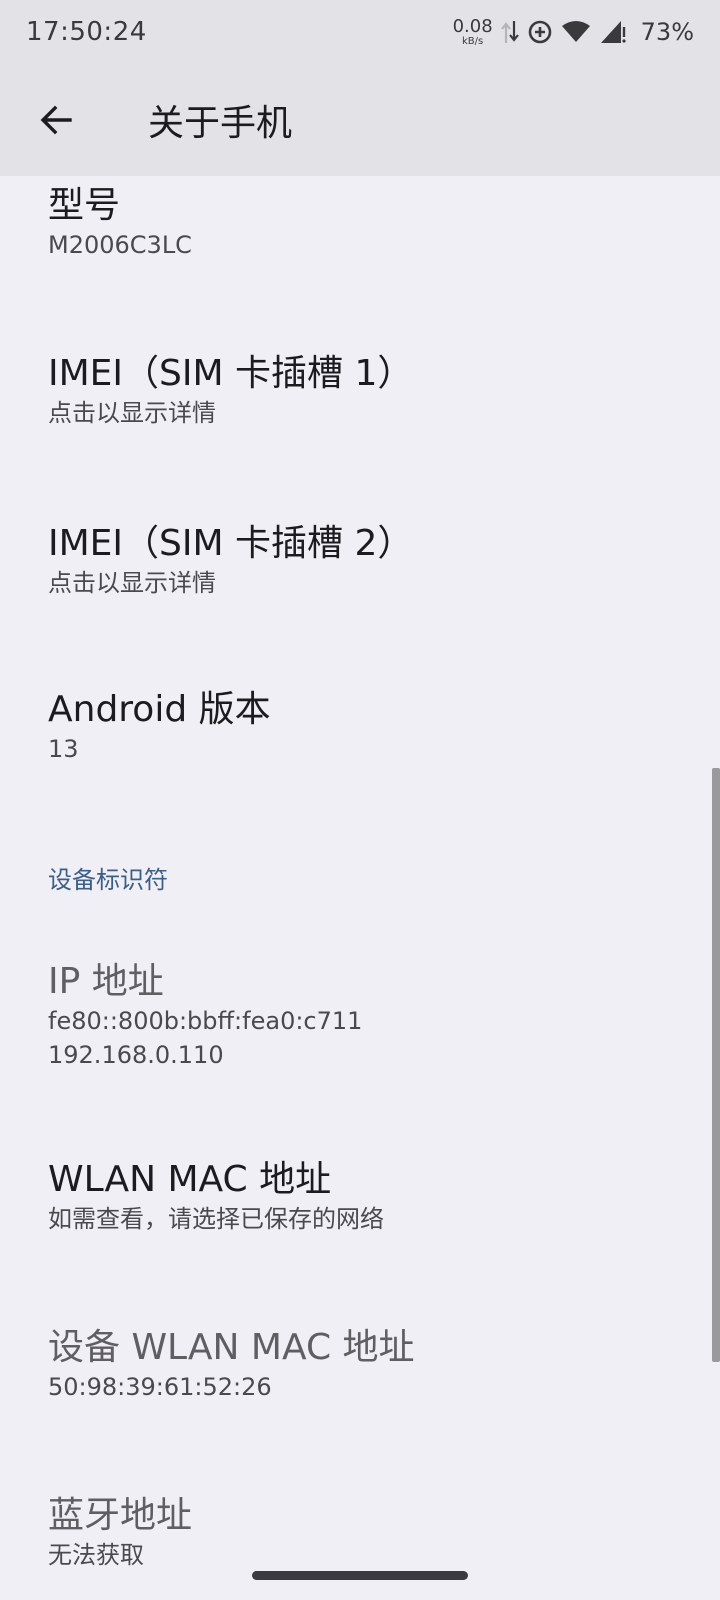 This screenshot has height=1600, width=720. I want to click on pref-summary-line2: 192.168.0.110, so click(136, 1055).